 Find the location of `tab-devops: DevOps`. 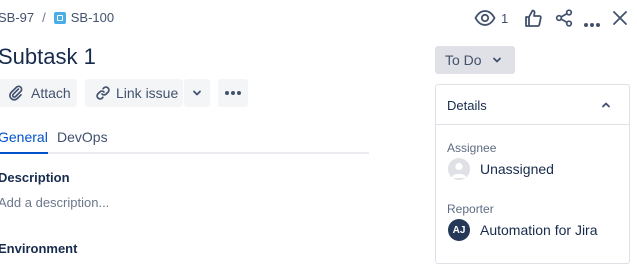

tab-devops: DevOps is located at coordinates (82, 140).